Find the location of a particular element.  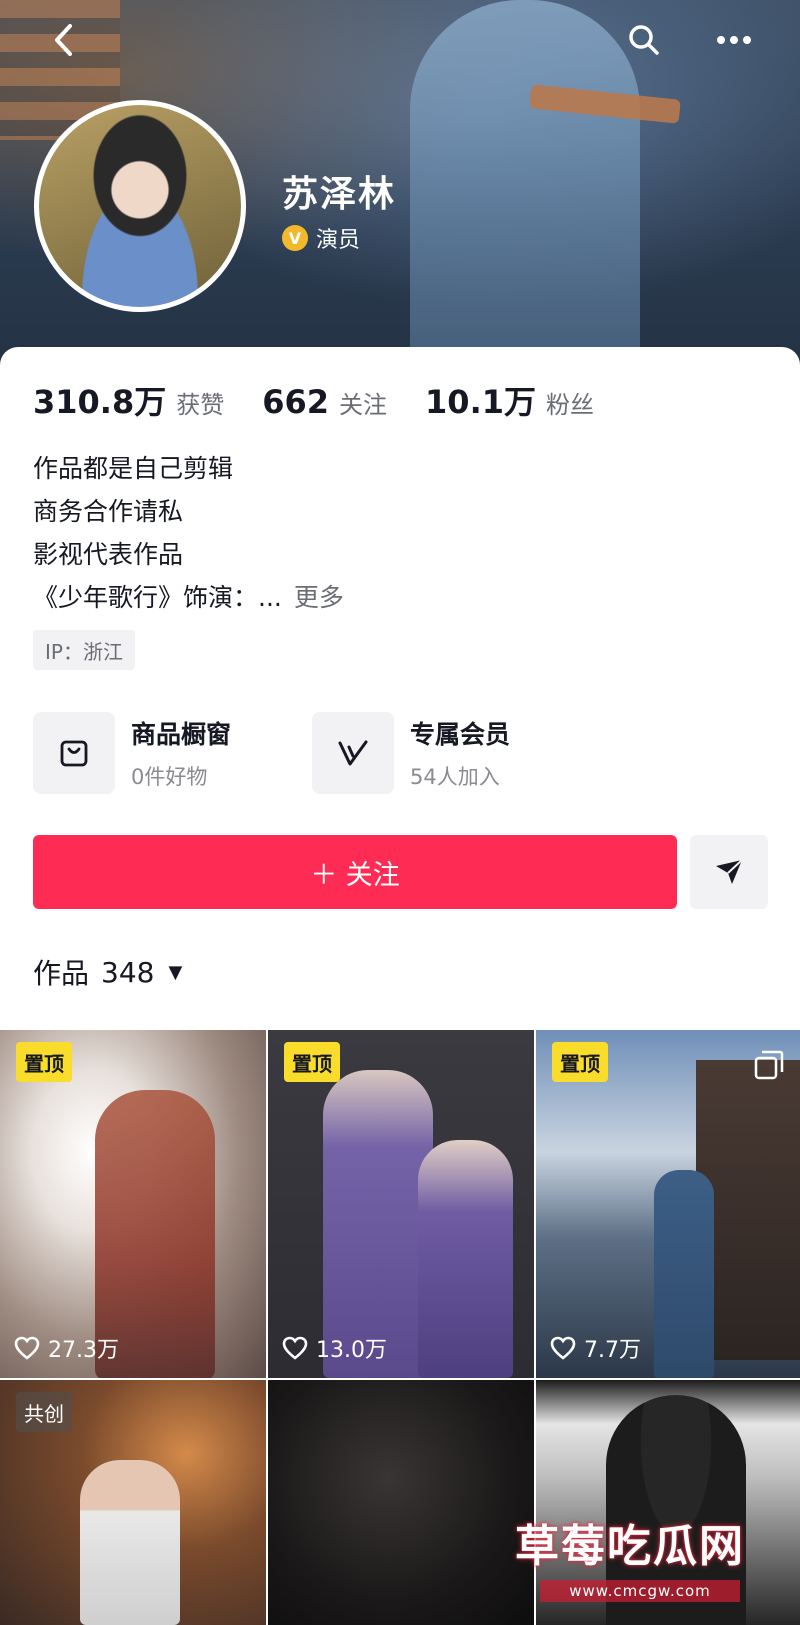

ip-location-tag: IP：浙江 is located at coordinates (84, 650).